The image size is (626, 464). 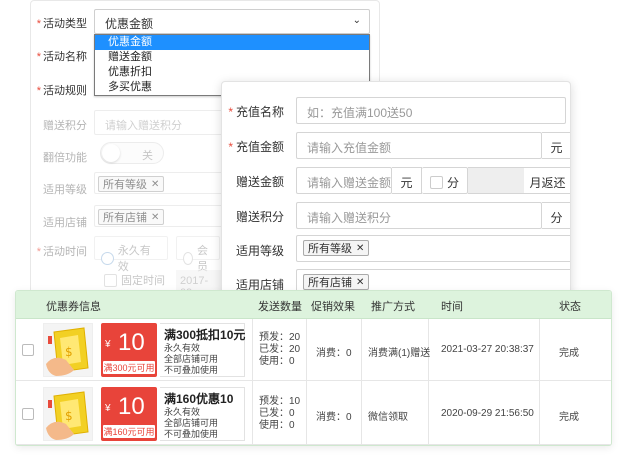 What do you see at coordinates (131, 406) in the screenshot?
I see `coupon-amount: 10` at bounding box center [131, 406].